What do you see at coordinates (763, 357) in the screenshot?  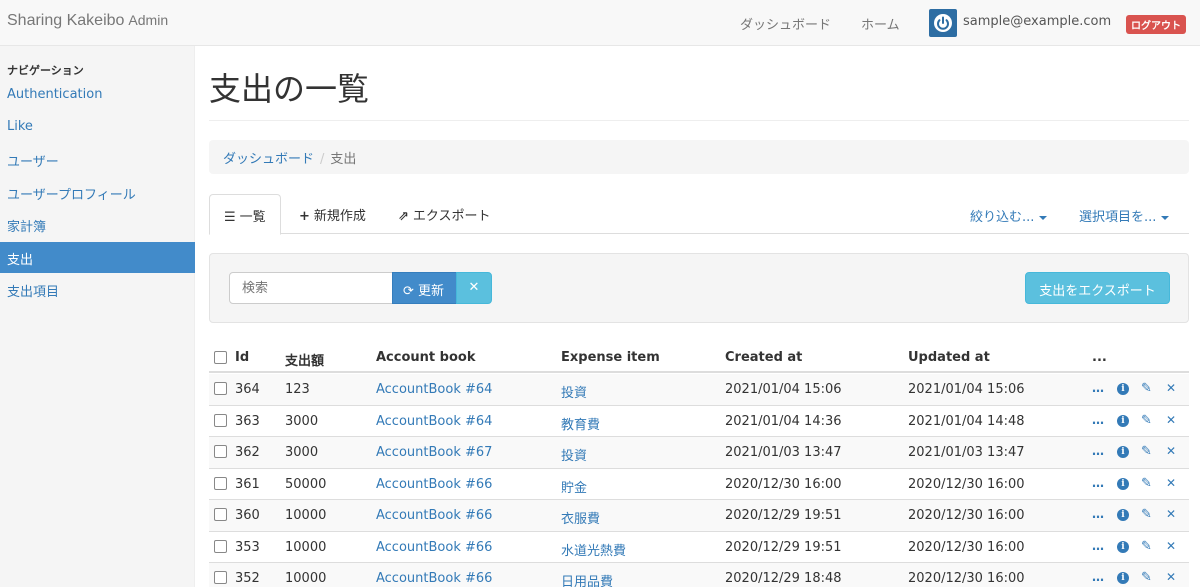 I see `header-created-at: Created at` at bounding box center [763, 357].